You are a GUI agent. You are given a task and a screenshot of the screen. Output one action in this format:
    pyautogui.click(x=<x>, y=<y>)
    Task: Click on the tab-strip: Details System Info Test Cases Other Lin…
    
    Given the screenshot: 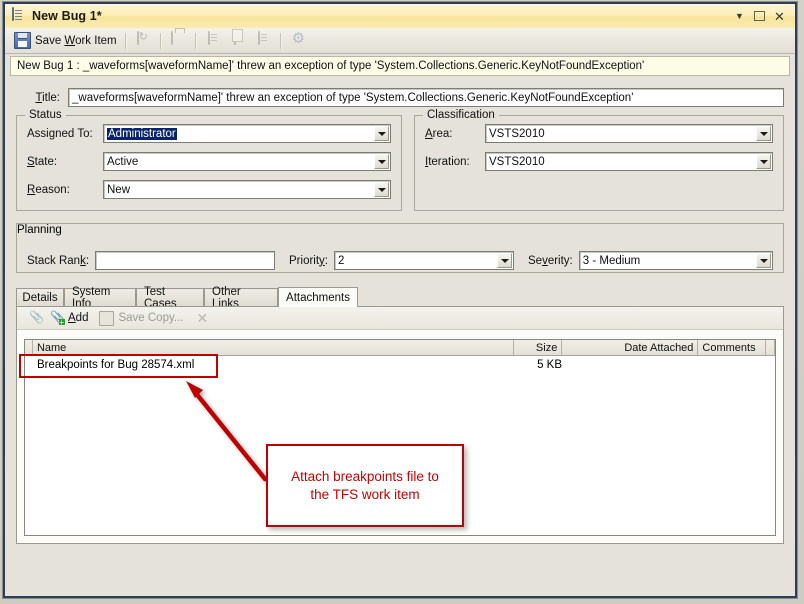 What is the action you would take?
    pyautogui.click(x=400, y=298)
    